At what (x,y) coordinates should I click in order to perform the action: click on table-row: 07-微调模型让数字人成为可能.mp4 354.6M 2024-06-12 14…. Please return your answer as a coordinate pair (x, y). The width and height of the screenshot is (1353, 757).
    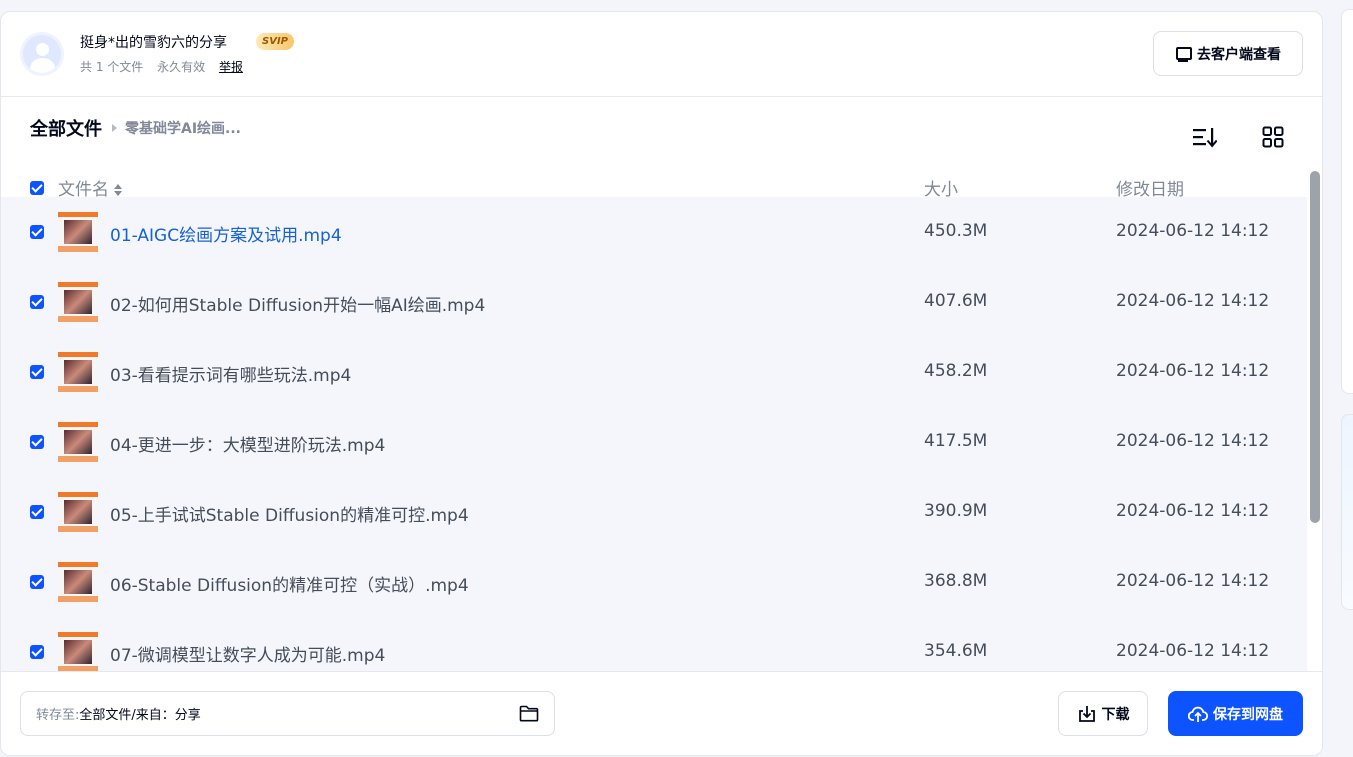
    Looking at the image, I should click on (654, 644).